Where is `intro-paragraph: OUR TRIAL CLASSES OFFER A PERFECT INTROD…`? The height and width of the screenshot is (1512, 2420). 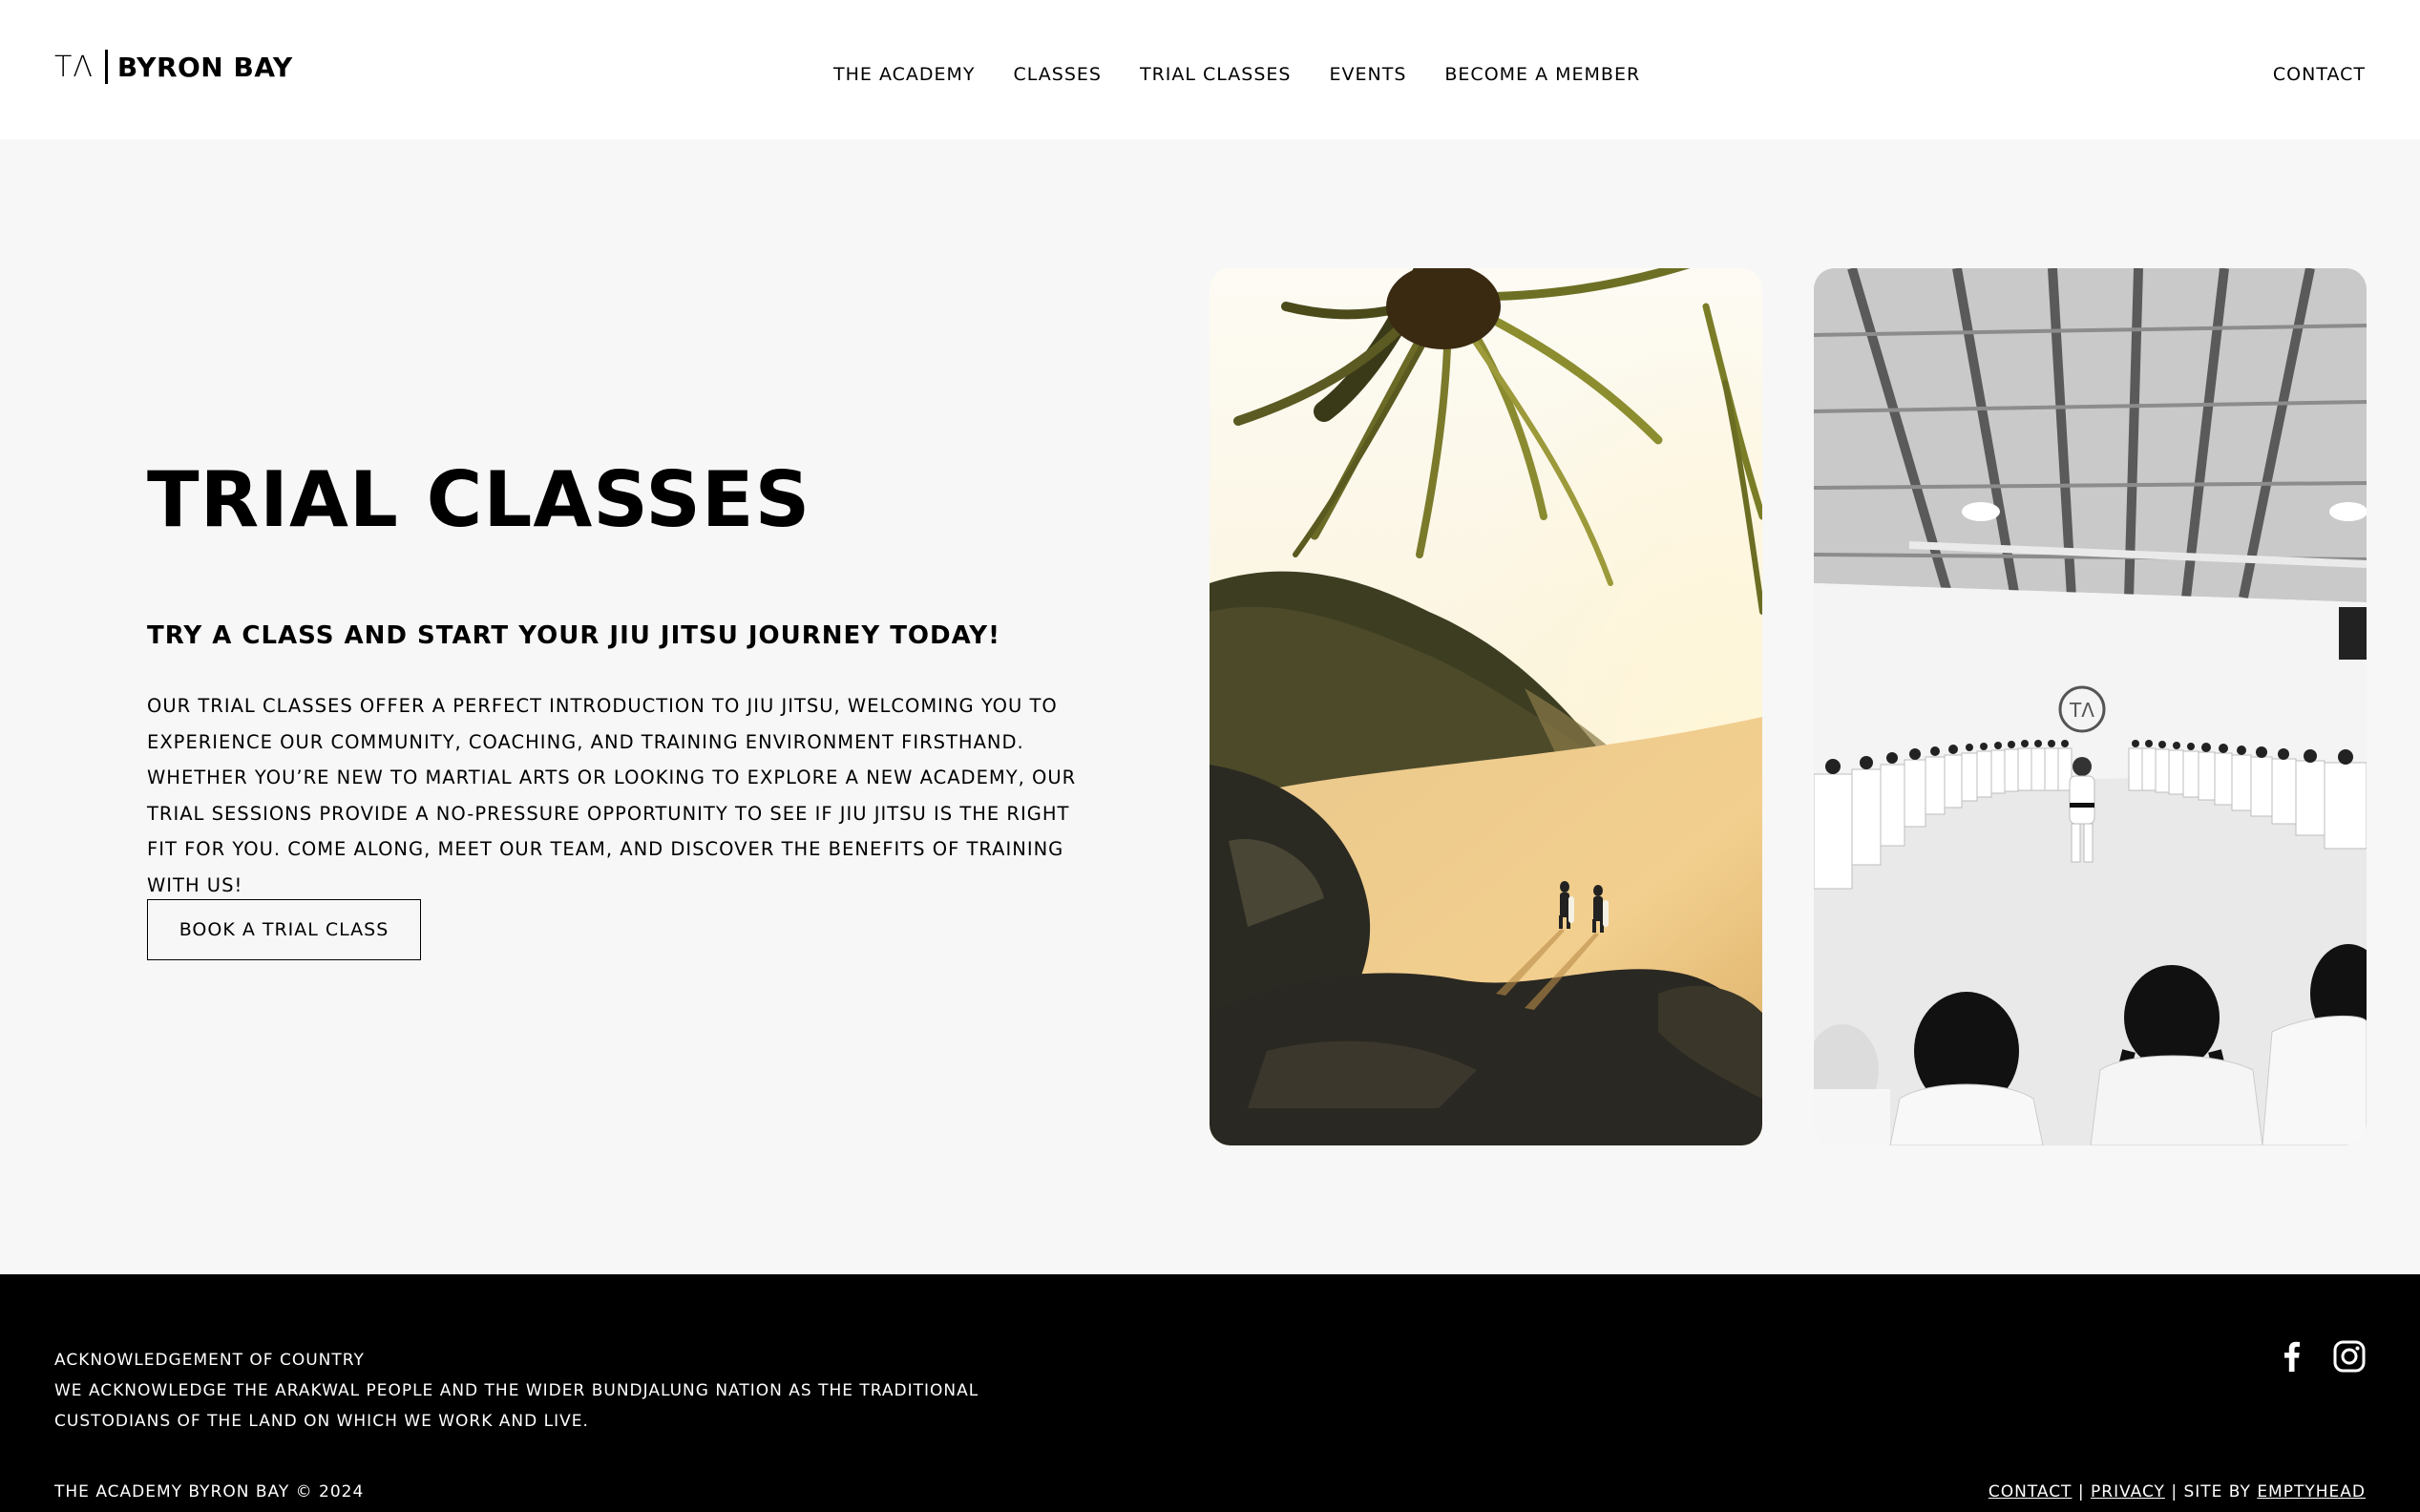 intro-paragraph: OUR TRIAL CLASSES OFFER A PERFECT INTROD… is located at coordinates (612, 796).